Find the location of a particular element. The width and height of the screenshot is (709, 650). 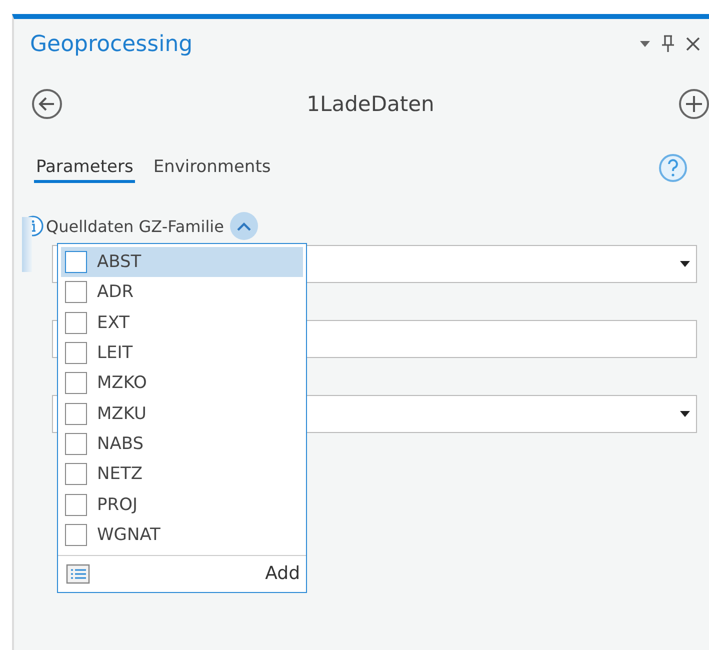

tool-name: 1LadeDaten is located at coordinates (371, 104).